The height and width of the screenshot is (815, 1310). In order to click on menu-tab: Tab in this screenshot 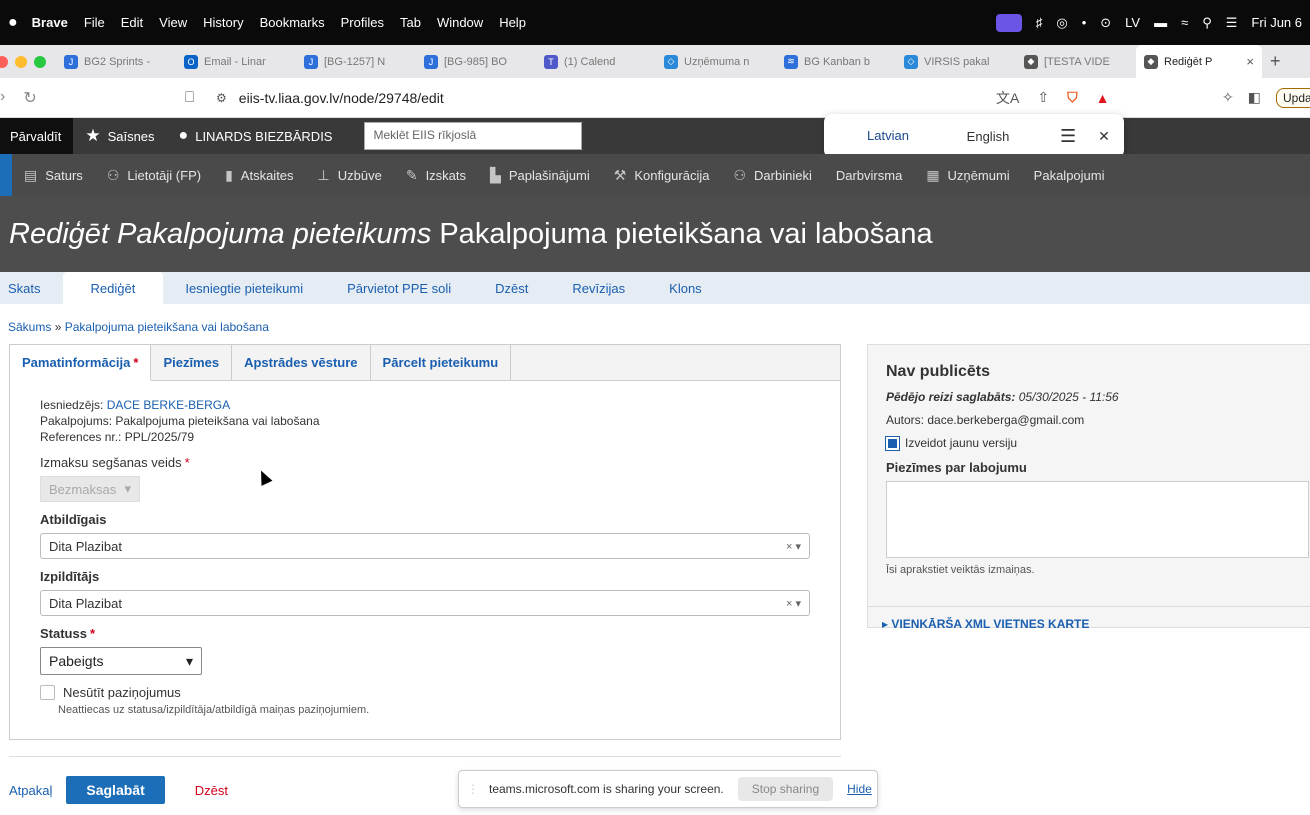, I will do `click(410, 22)`.